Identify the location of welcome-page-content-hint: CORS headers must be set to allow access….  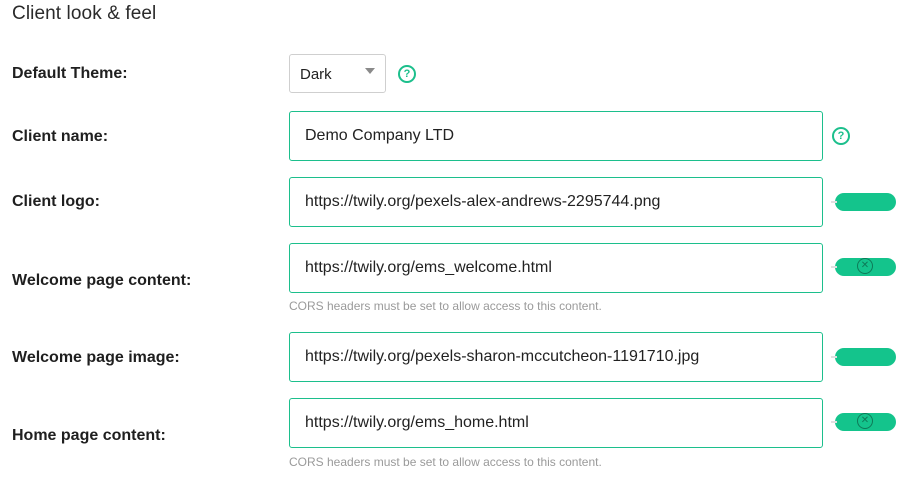
(445, 306).